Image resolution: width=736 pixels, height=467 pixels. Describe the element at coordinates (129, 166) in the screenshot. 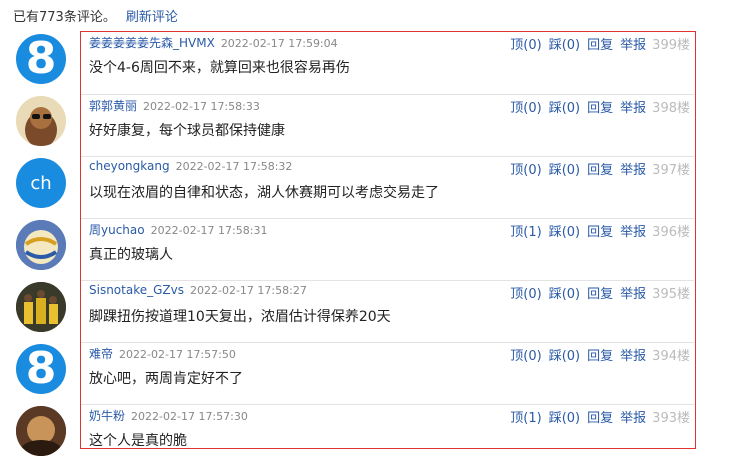

I see `username-link: cheyongkang` at that location.